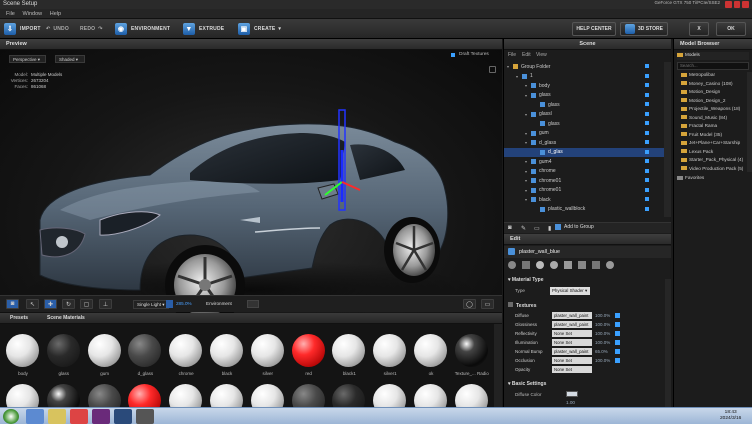 The width and height of the screenshot is (752, 424). Describe the element at coordinates (50, 304) in the screenshot. I see `move-icon: ✚` at that location.